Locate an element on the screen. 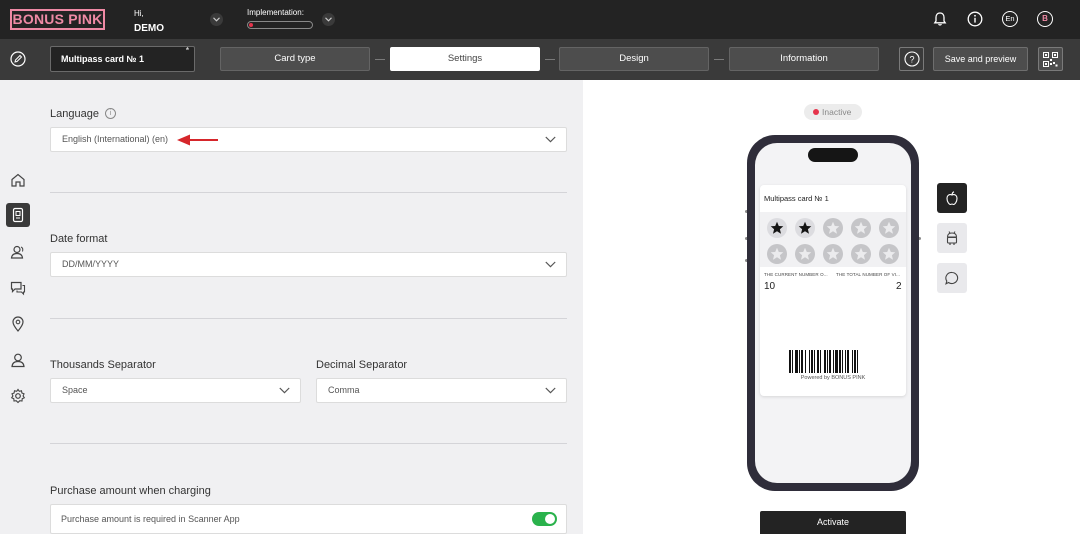 Image resolution: width=1080 pixels, height=534 pixels. help-glyph: ? is located at coordinates (911, 59).